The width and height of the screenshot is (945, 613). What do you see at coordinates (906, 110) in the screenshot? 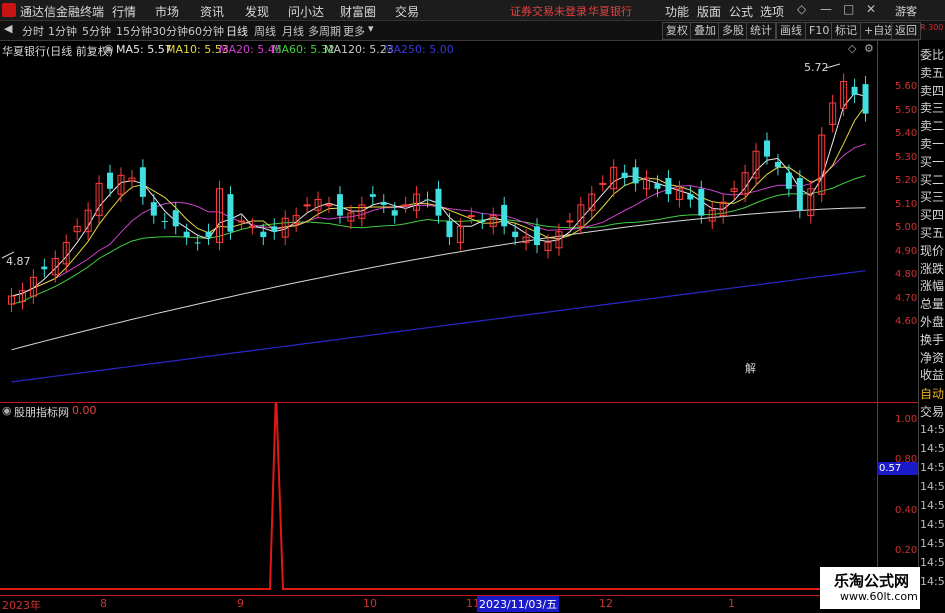
I see `price-tick: 5.50` at bounding box center [906, 110].